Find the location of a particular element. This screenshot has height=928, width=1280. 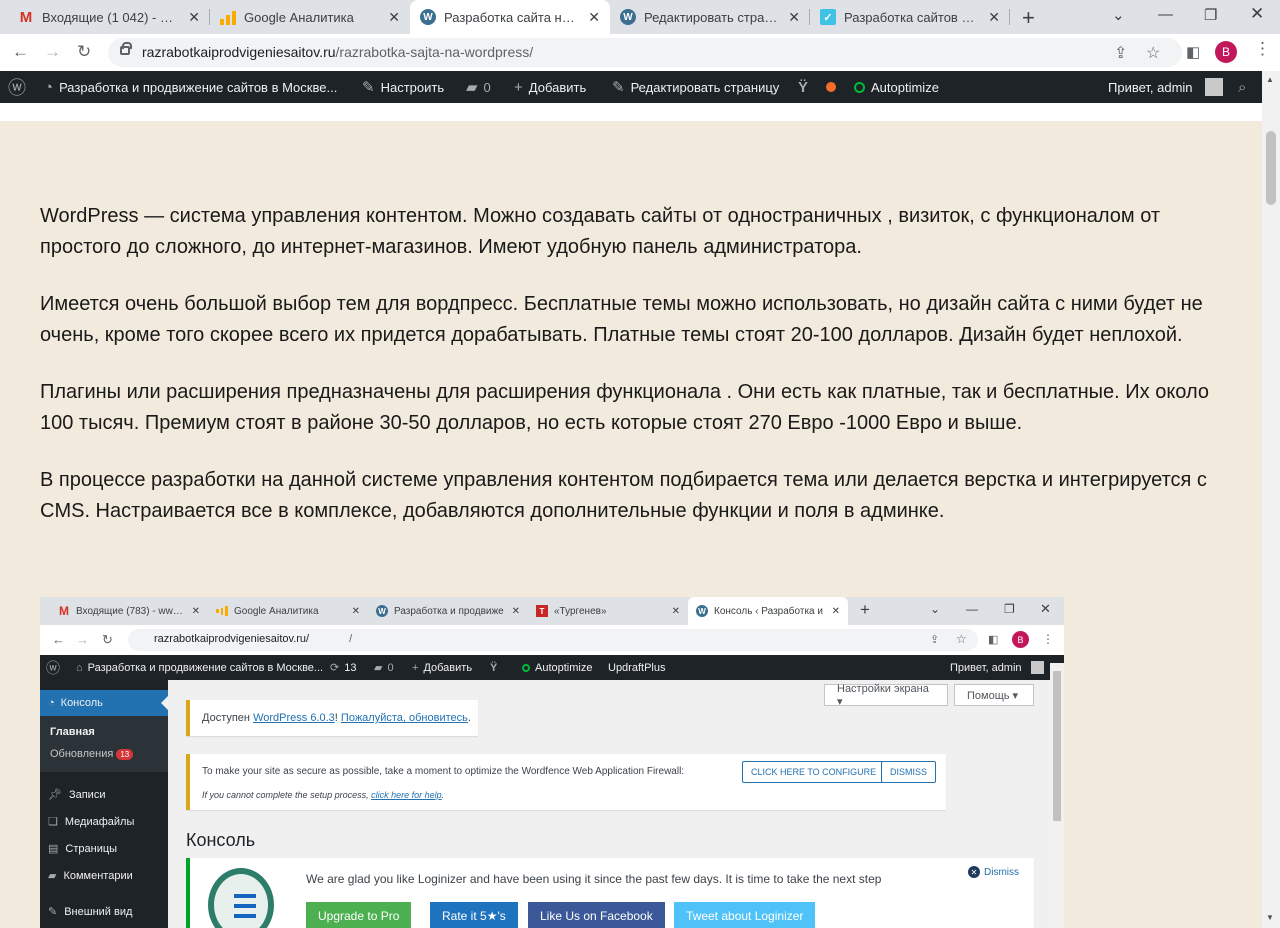

restore-button: ❐ is located at coordinates (1210, 15).